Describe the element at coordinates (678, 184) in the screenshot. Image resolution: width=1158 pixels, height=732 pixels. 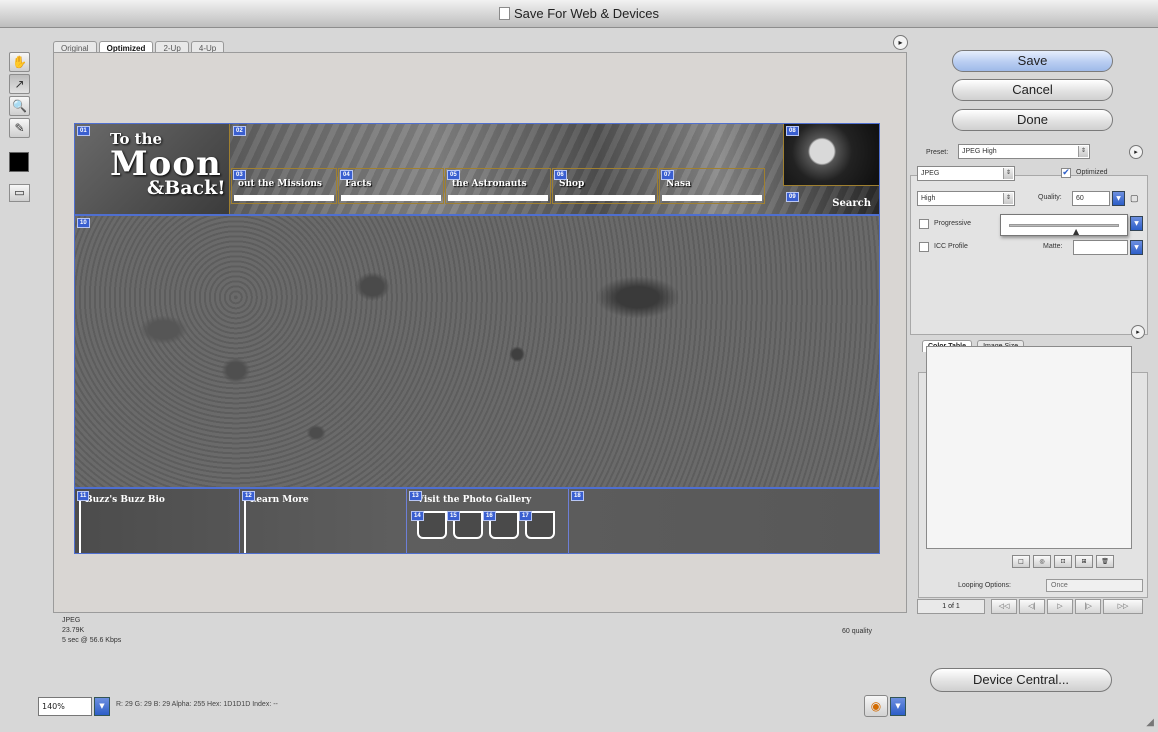
I see `nav-label: Nasa` at that location.